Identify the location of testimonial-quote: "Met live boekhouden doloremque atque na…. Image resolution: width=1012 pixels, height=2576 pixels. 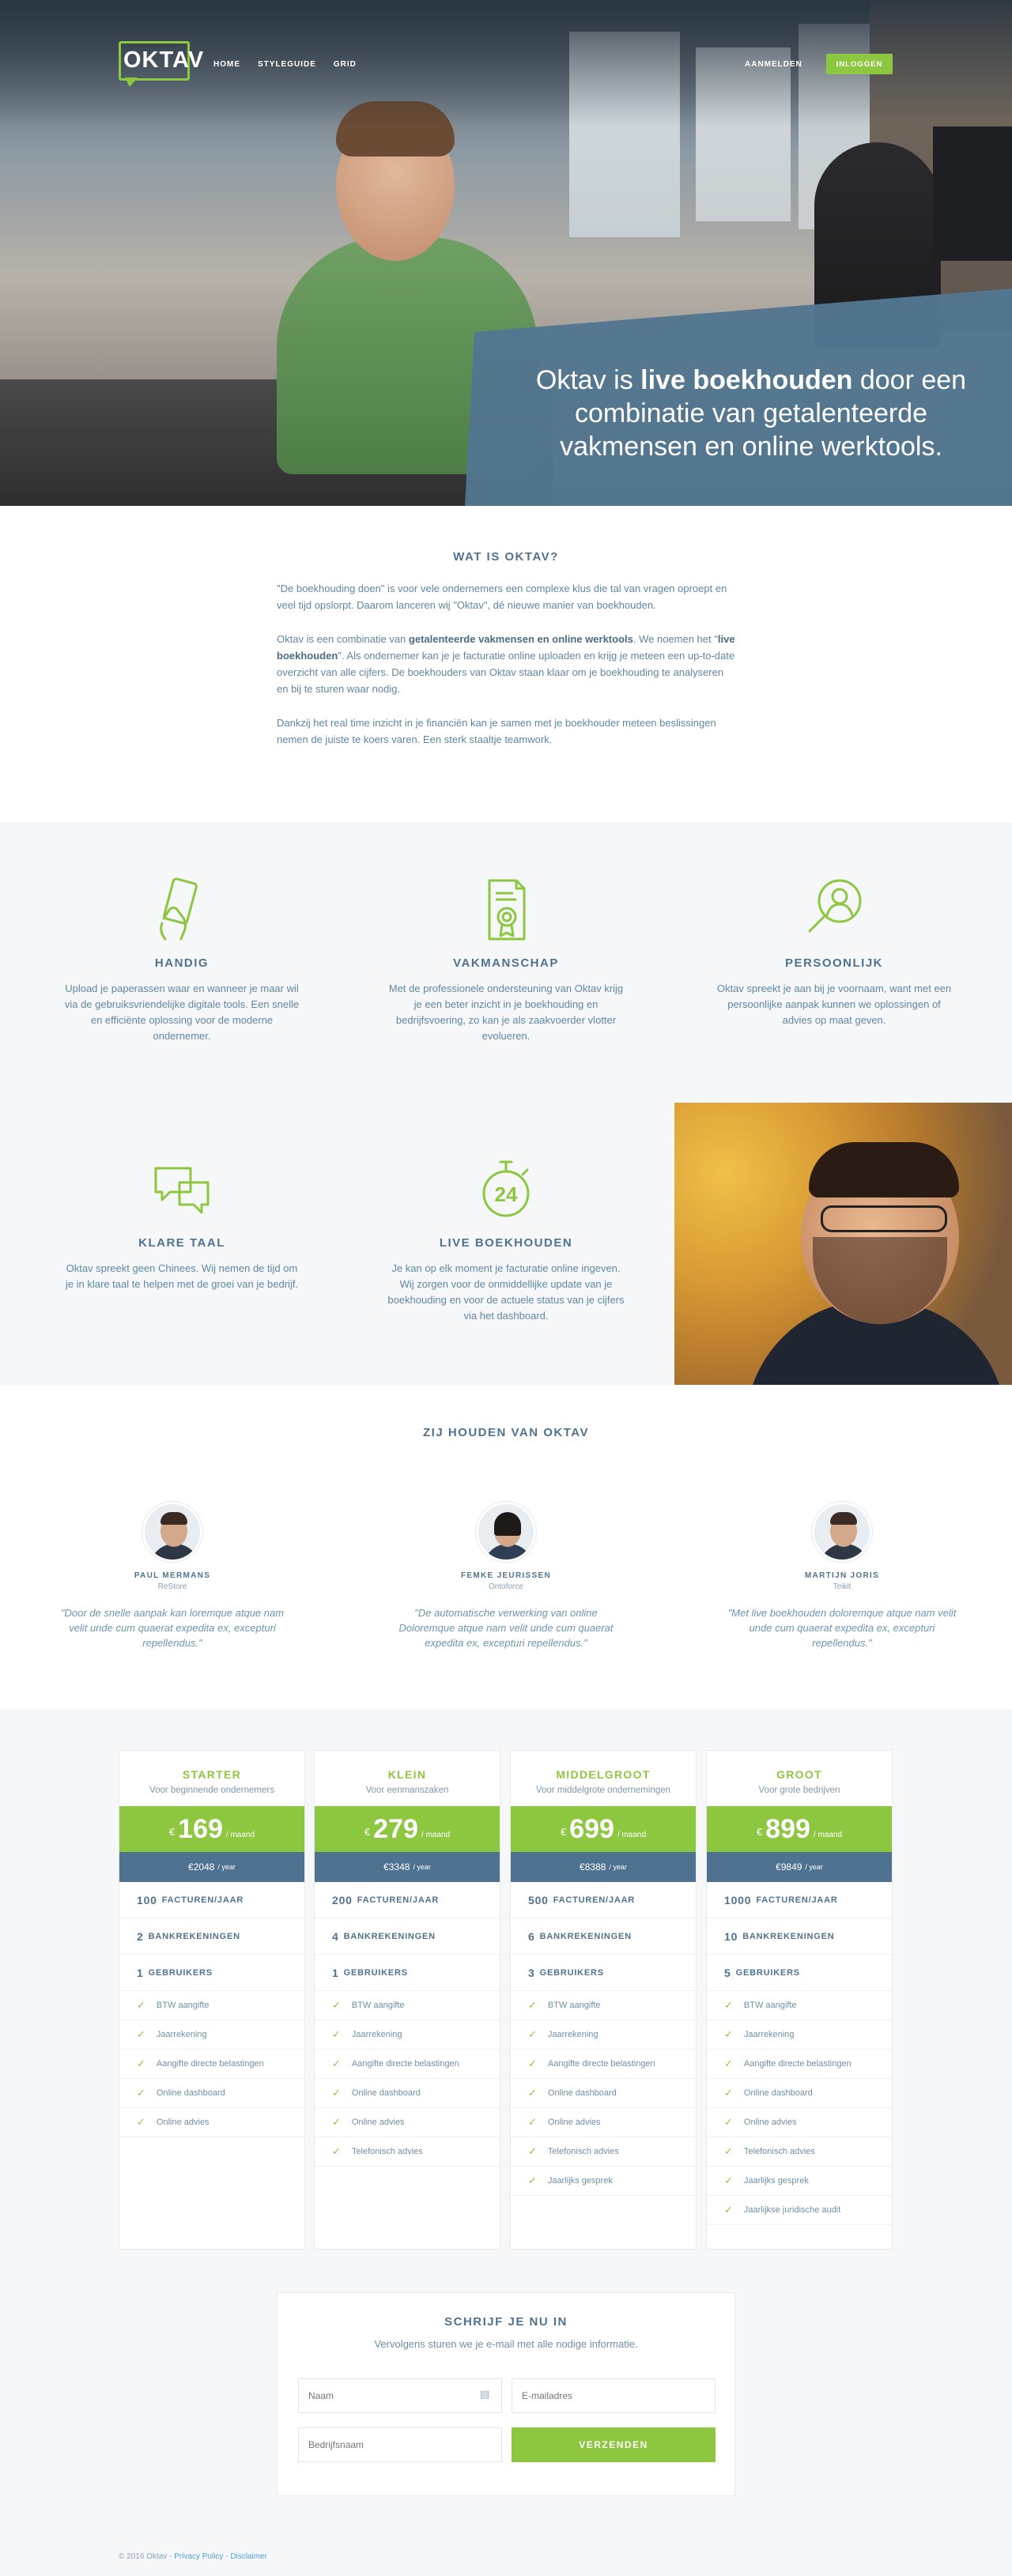
(842, 1628).